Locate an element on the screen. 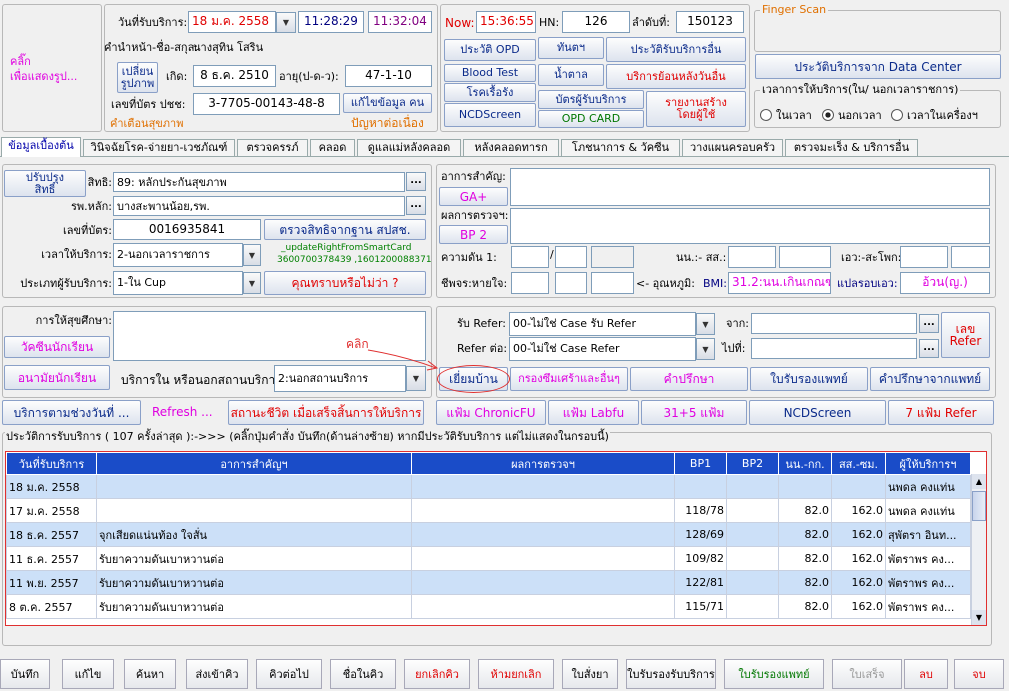 This screenshot has width=1009, height=691. pulse-field is located at coordinates (530, 283).